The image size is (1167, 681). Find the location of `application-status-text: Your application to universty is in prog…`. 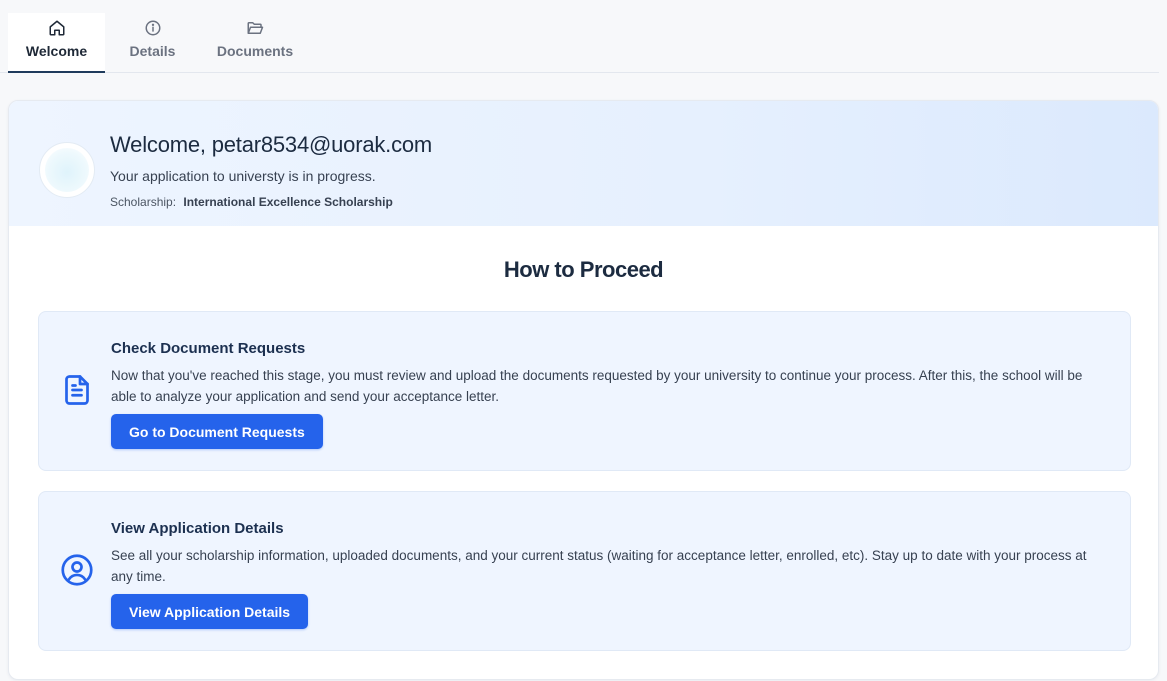

application-status-text: Your application to universty is in prog… is located at coordinates (243, 176).